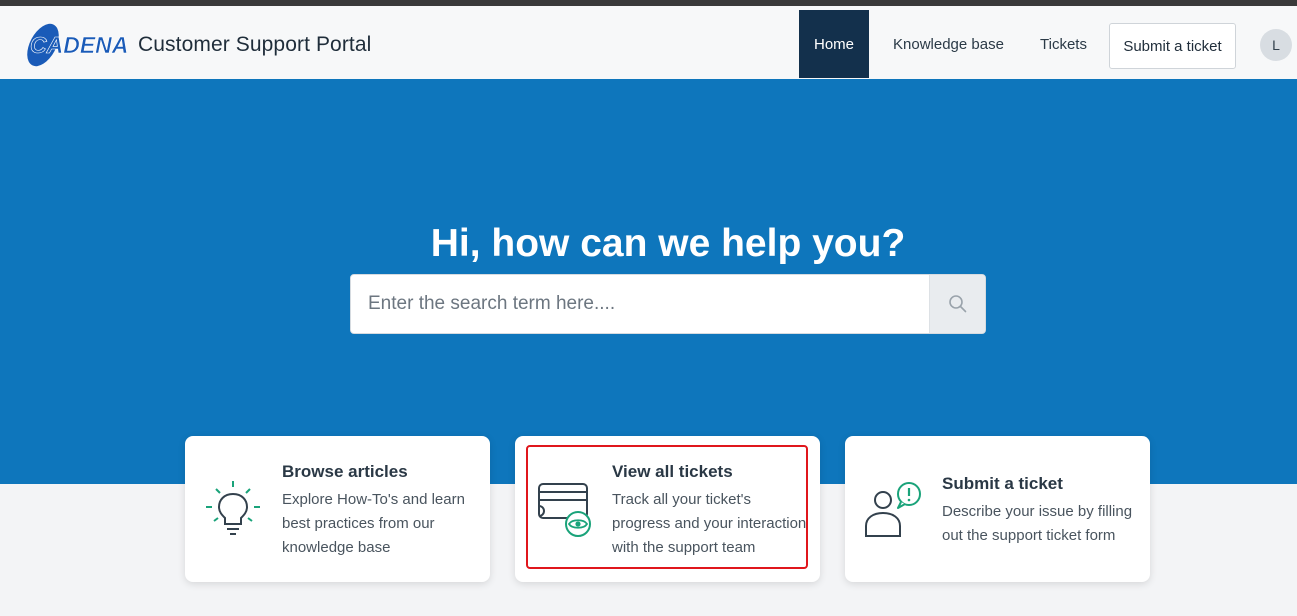  Describe the element at coordinates (1063, 44) in the screenshot. I see `nav-tickets: Tickets` at that location.